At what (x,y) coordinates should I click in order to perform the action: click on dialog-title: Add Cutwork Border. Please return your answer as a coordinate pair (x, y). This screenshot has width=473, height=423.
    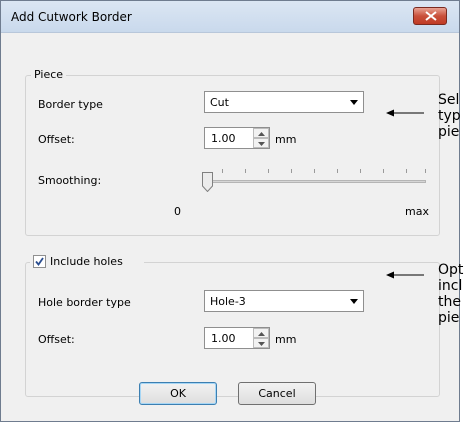
    Looking at the image, I should click on (71, 17).